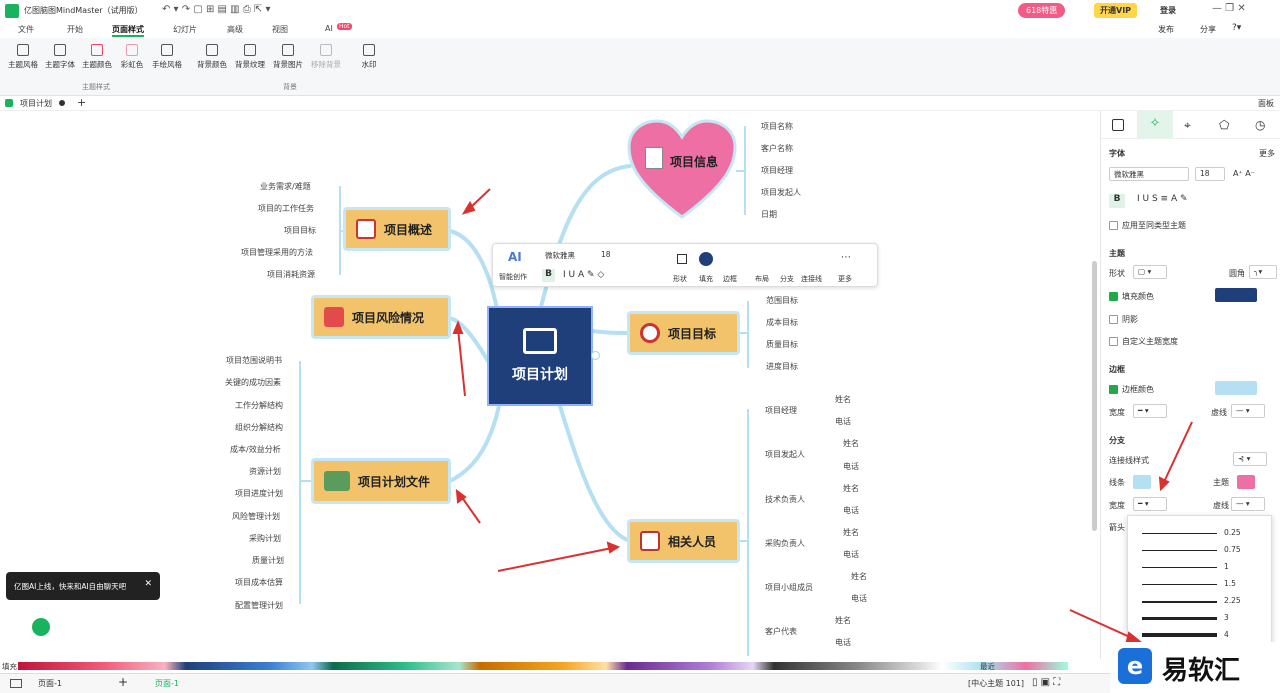 The height and width of the screenshot is (693, 1280). Describe the element at coordinates (254, 360) in the screenshot. I see `leaf: 项目范围说明书` at that location.